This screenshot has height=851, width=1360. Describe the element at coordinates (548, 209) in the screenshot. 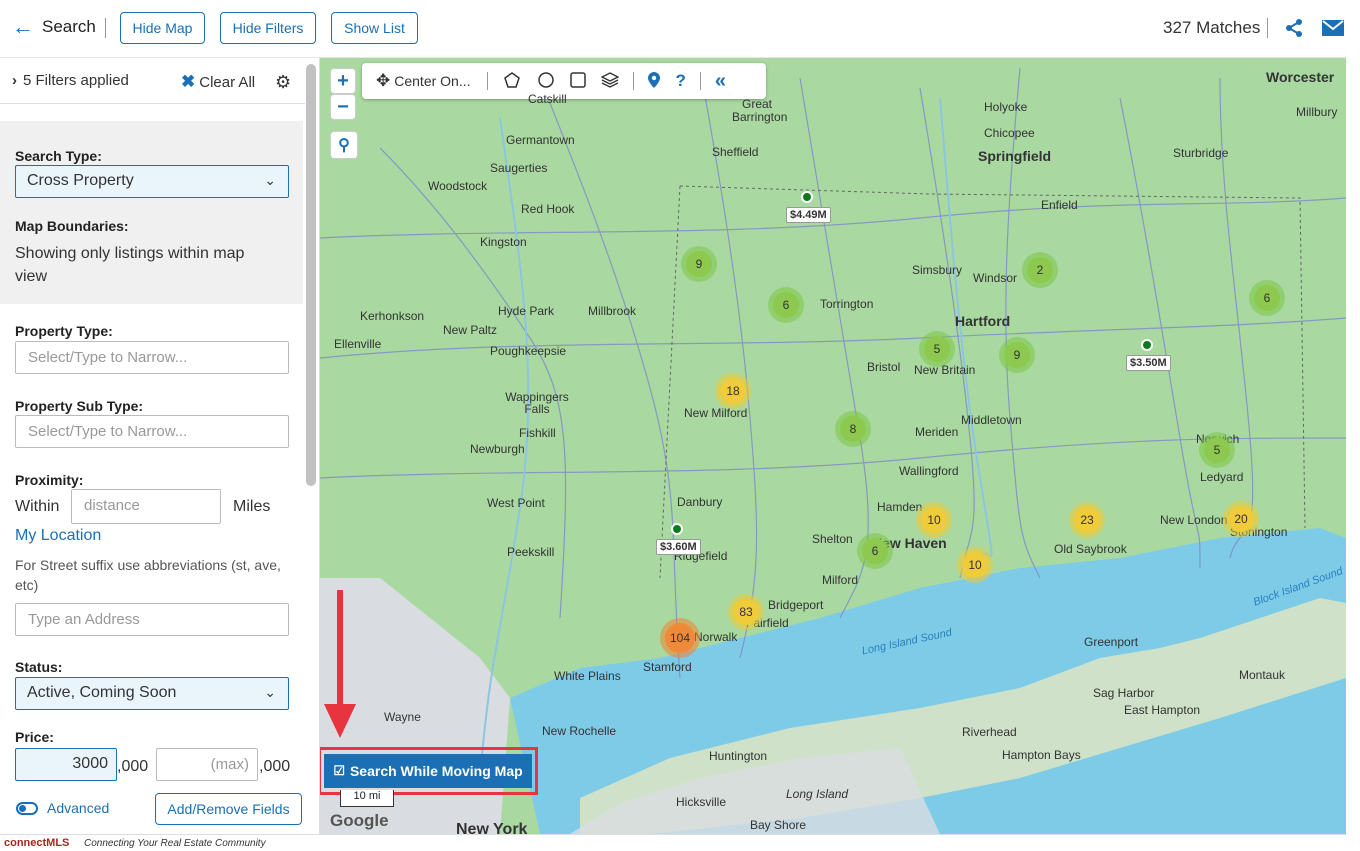

I see `city-label: Red Hook` at that location.